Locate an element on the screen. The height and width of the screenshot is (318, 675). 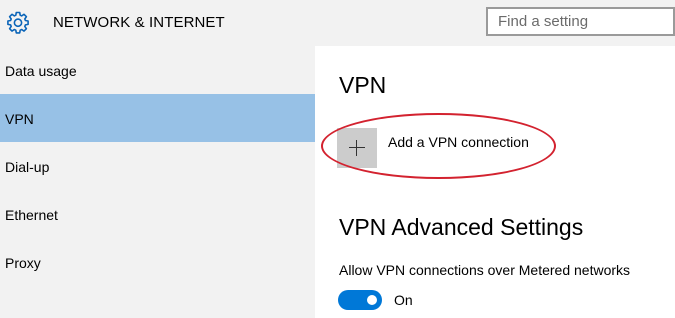
add-vpn-connection-button: Add a VPN connection is located at coordinates (442, 148).